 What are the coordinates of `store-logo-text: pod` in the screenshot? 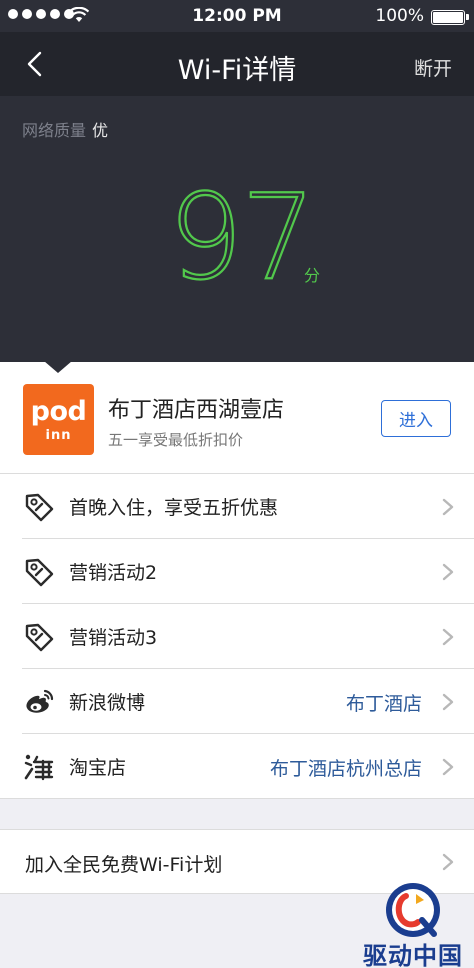 It's located at (58, 411).